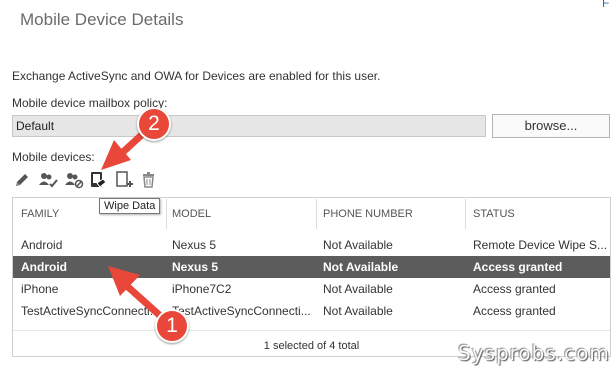  Describe the element at coordinates (311, 330) in the screenshot. I see `footer-divider` at that location.